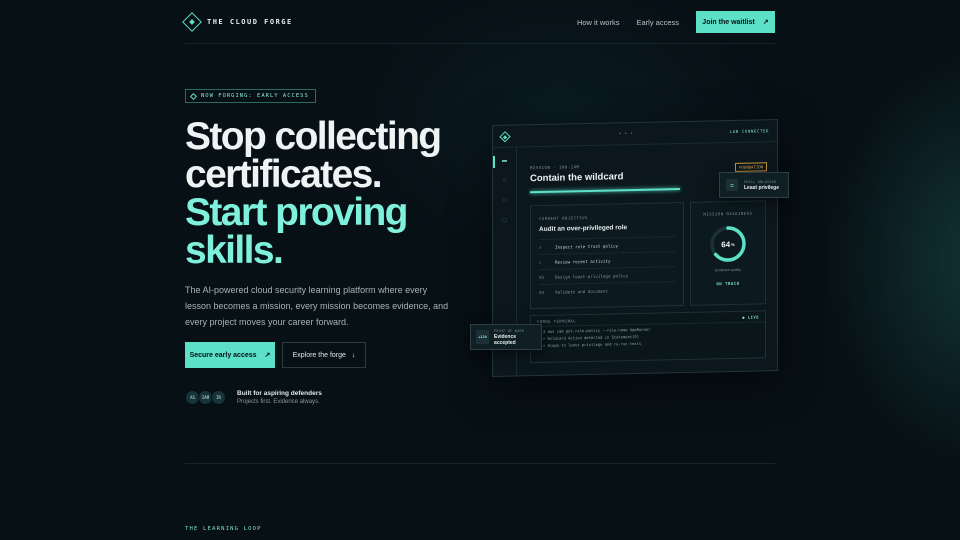 The height and width of the screenshot is (540, 960). I want to click on social-proof-subtitle: Projects first. Evidence always., so click(278, 402).